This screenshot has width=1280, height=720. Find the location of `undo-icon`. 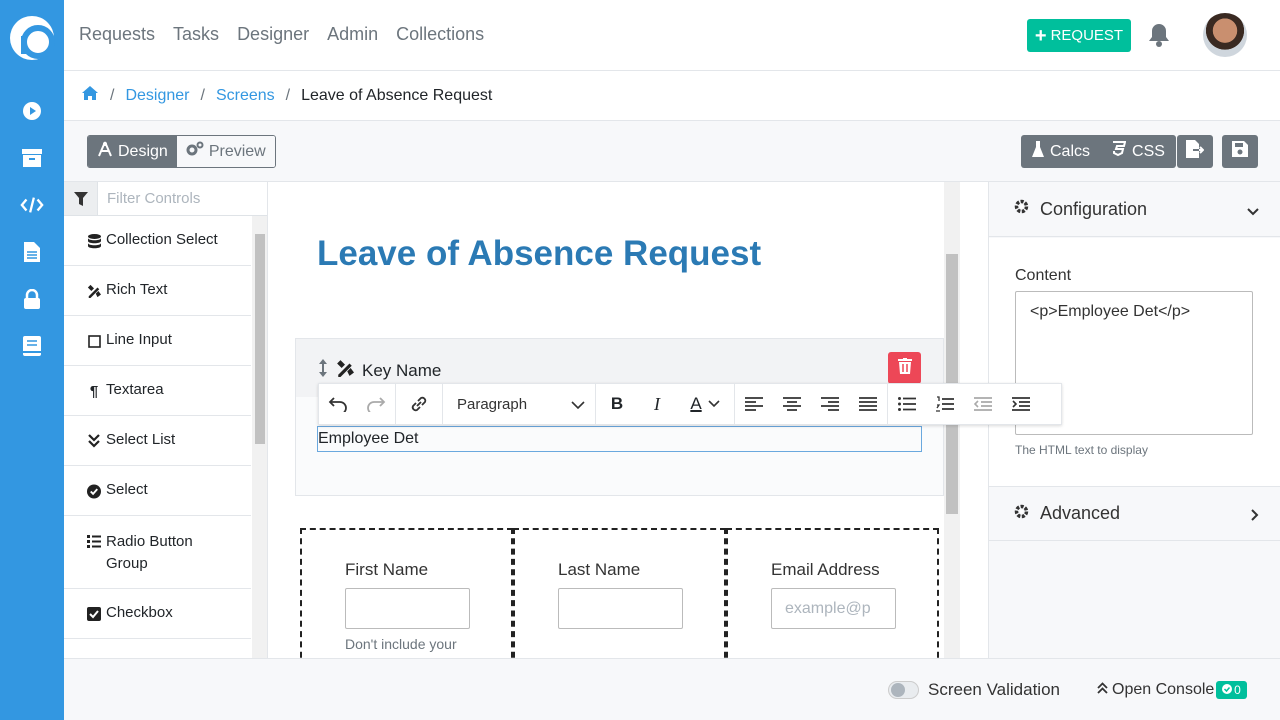

undo-icon is located at coordinates (338, 404).